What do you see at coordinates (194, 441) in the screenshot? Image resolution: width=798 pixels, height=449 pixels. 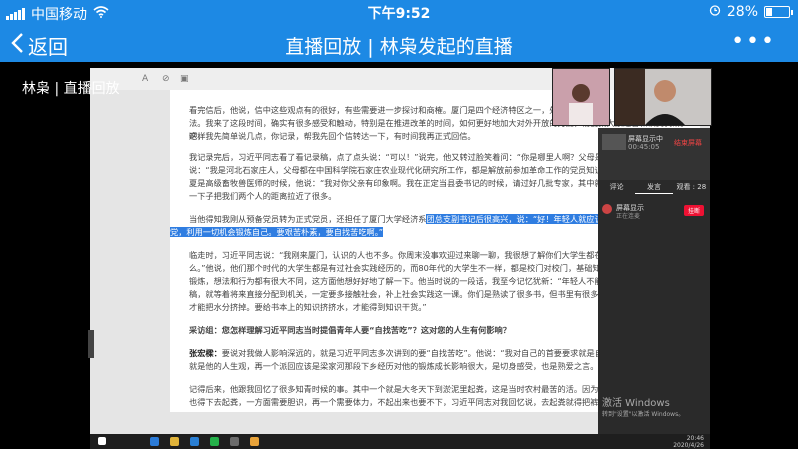 I see `store-icon` at bounding box center [194, 441].